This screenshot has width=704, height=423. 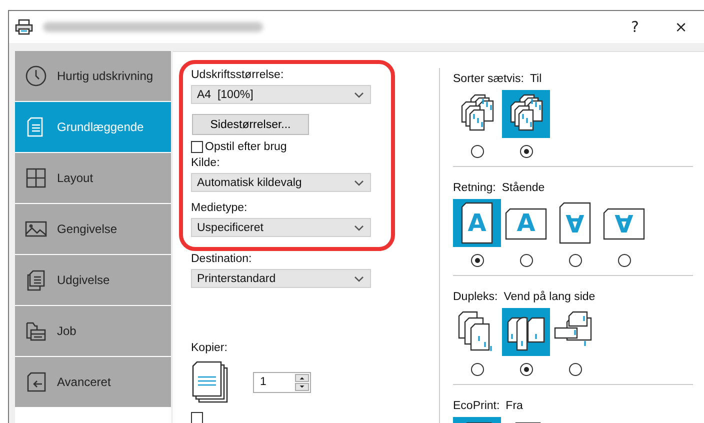 I want to click on close-button: ×, so click(x=681, y=27).